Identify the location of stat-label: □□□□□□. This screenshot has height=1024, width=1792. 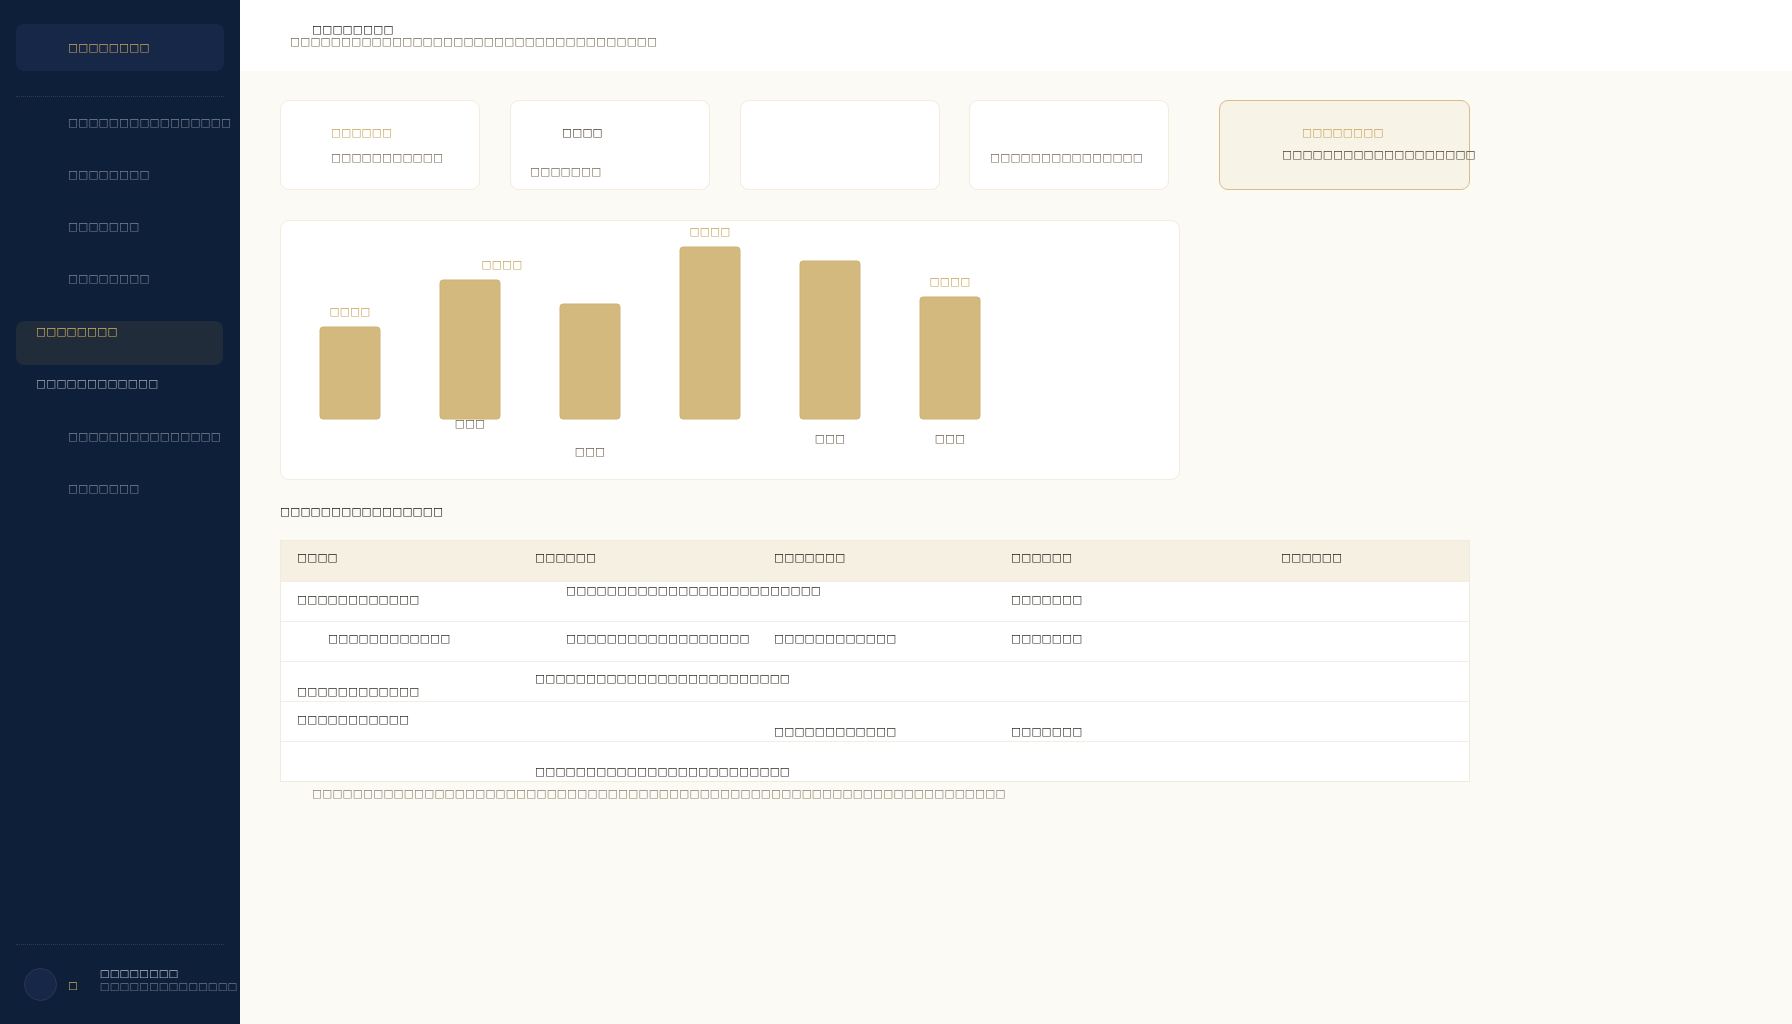
(362, 133).